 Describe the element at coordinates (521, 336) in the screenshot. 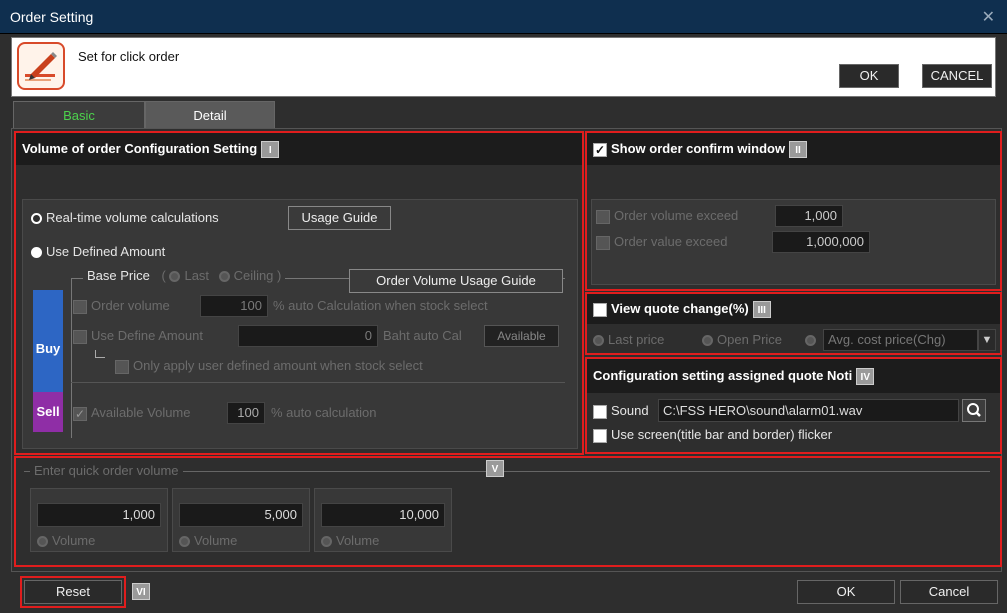

I see `available-dropdown: Available` at that location.